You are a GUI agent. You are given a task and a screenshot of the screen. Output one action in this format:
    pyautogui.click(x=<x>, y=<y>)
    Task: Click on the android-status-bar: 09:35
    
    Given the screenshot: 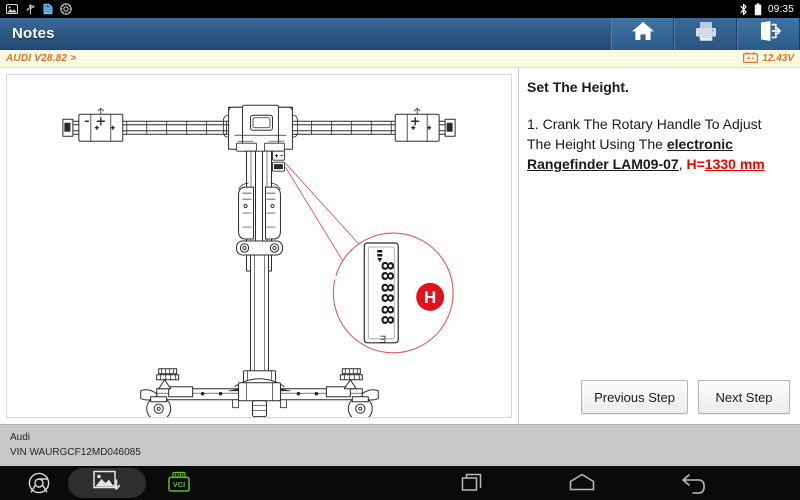 What is the action you would take?
    pyautogui.click(x=400, y=9)
    